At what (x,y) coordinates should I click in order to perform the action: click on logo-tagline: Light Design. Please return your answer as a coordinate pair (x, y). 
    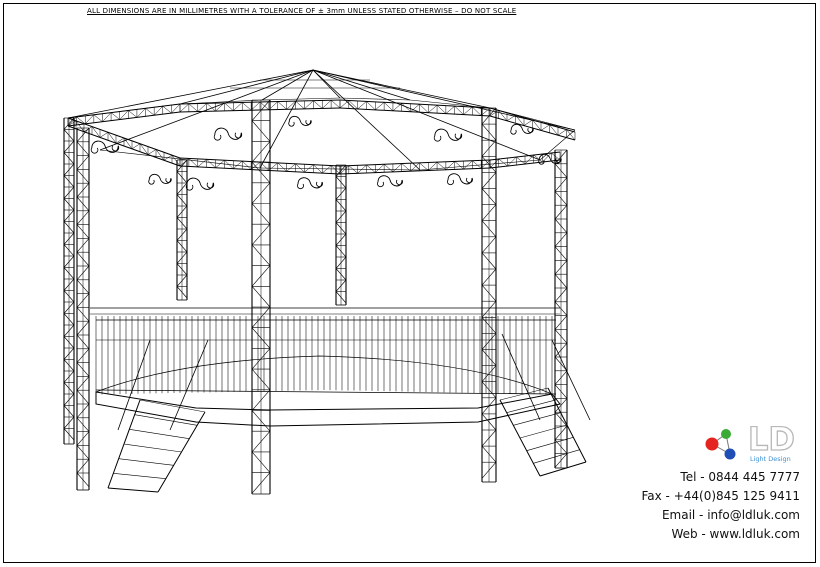
    Looking at the image, I should click on (770, 459).